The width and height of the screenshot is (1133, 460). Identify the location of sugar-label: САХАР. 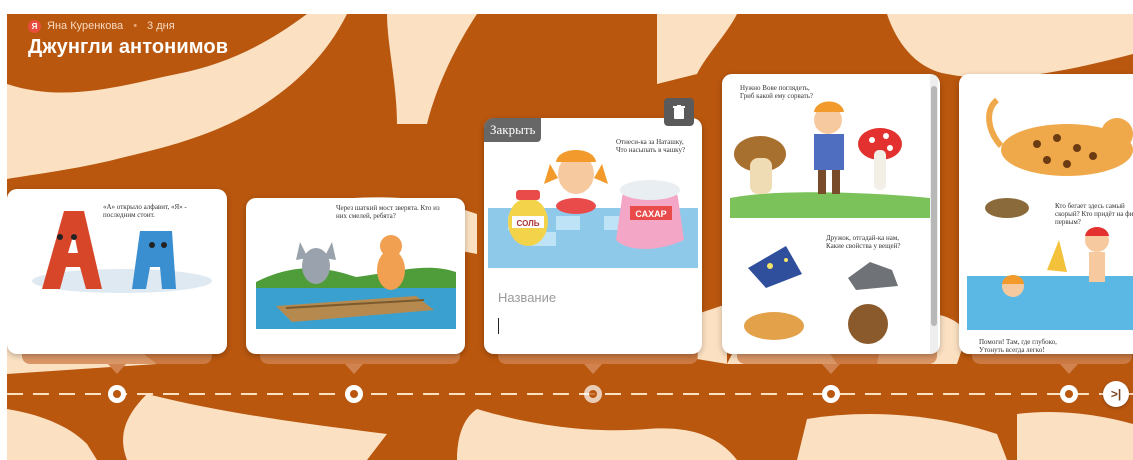
(650, 214).